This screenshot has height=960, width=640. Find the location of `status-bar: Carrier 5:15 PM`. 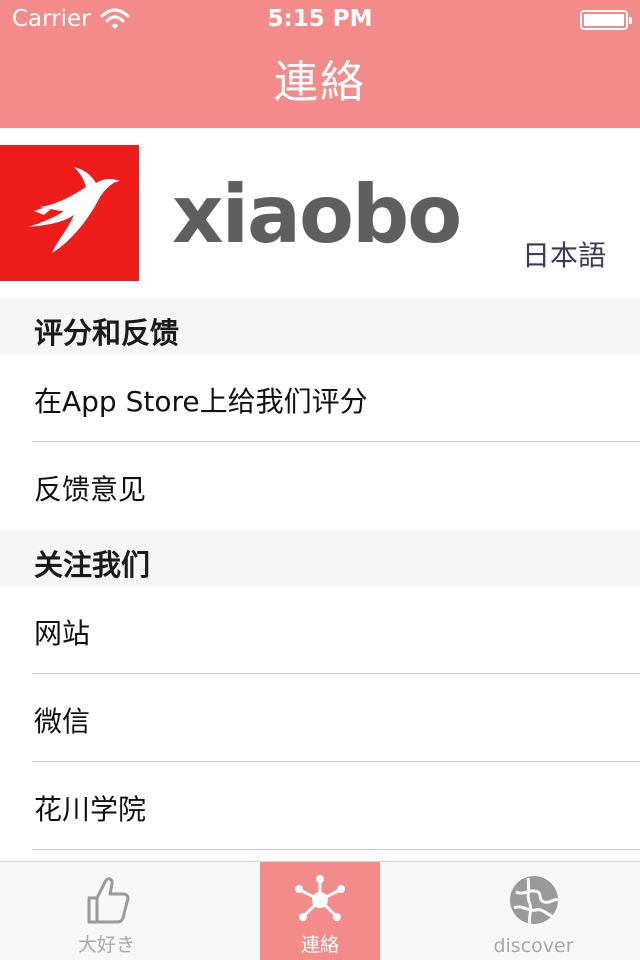

status-bar: Carrier 5:15 PM is located at coordinates (320, 20).